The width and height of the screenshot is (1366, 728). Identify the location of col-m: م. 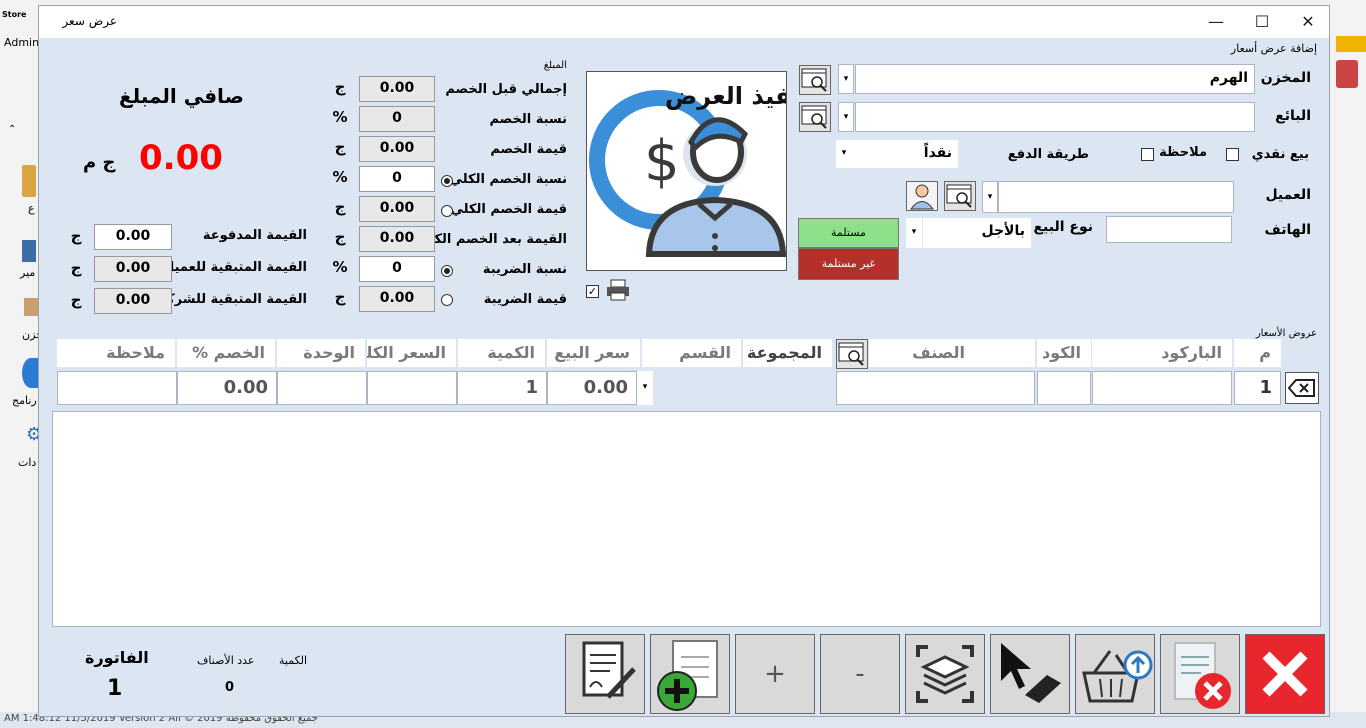
(1257, 353).